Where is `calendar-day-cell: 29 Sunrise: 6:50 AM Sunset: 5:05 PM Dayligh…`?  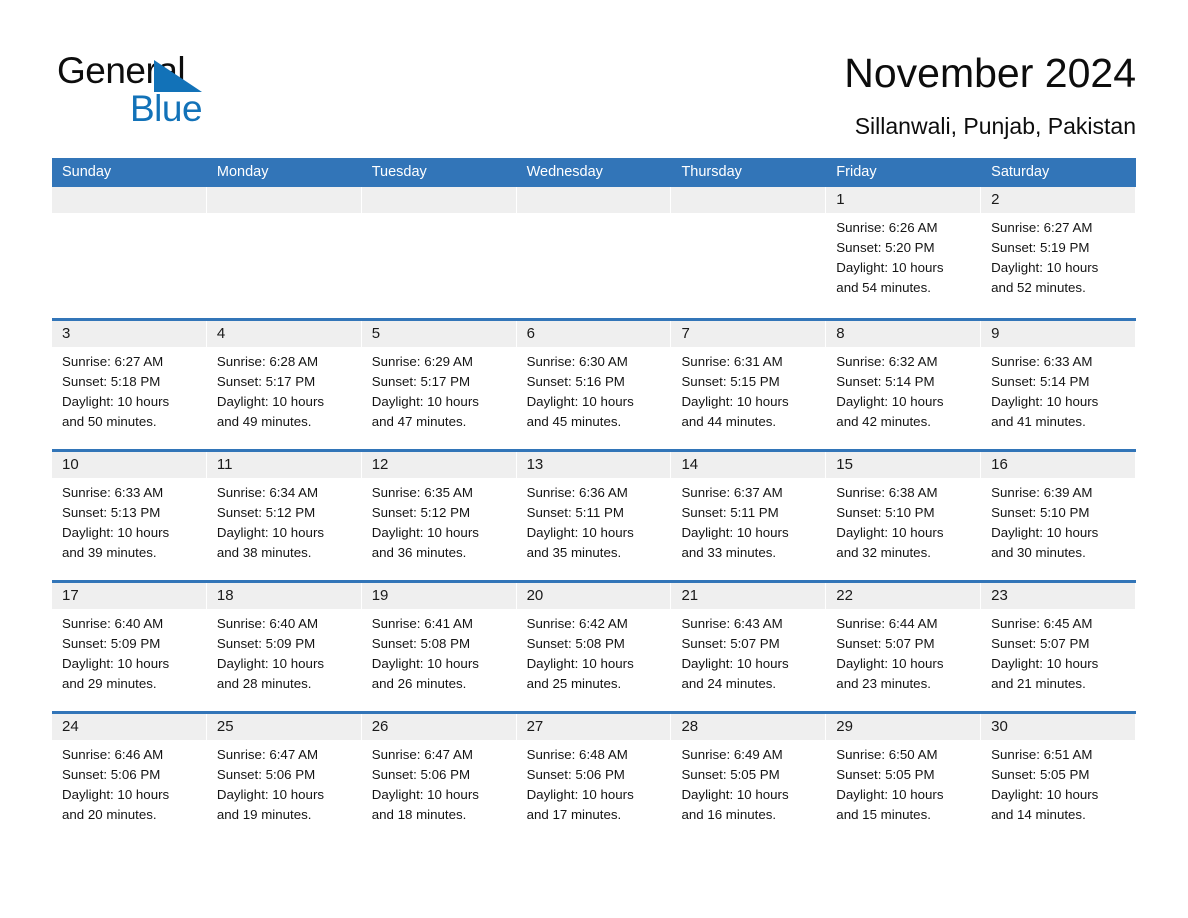 calendar-day-cell: 29 Sunrise: 6:50 AM Sunset: 5:05 PM Dayligh… is located at coordinates (904, 778).